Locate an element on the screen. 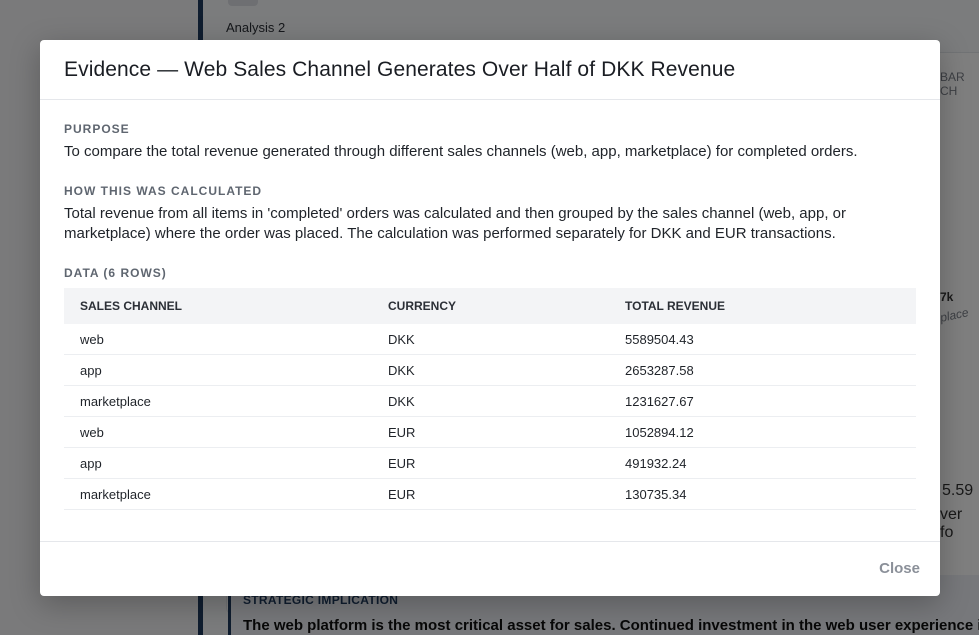 This screenshot has height=635, width=979. cell-total-revenue: 1231627.67 is located at coordinates (762, 401).